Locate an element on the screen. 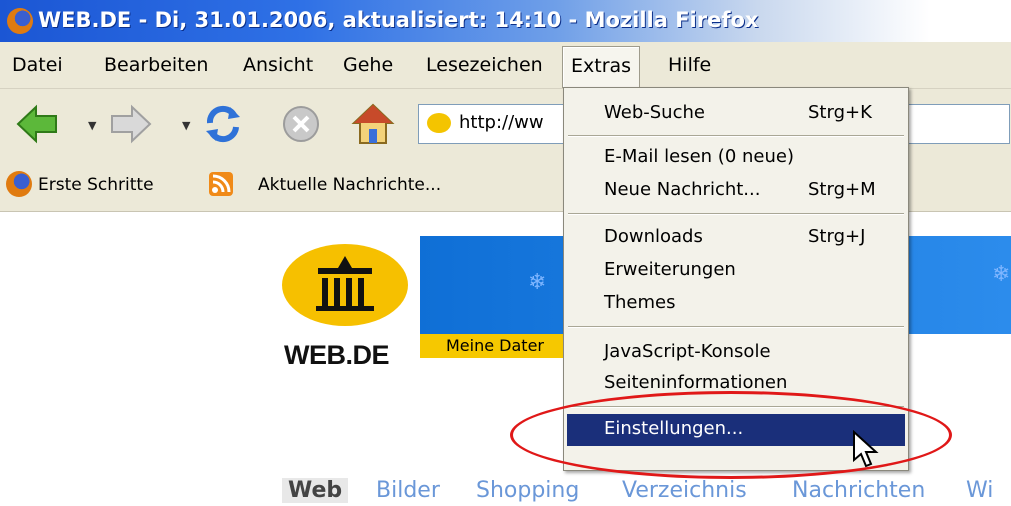 Image resolution: width=1011 pixels, height=506 pixels. menu-item-web-suche: Web-Suche Strg+K is located at coordinates (736, 114).